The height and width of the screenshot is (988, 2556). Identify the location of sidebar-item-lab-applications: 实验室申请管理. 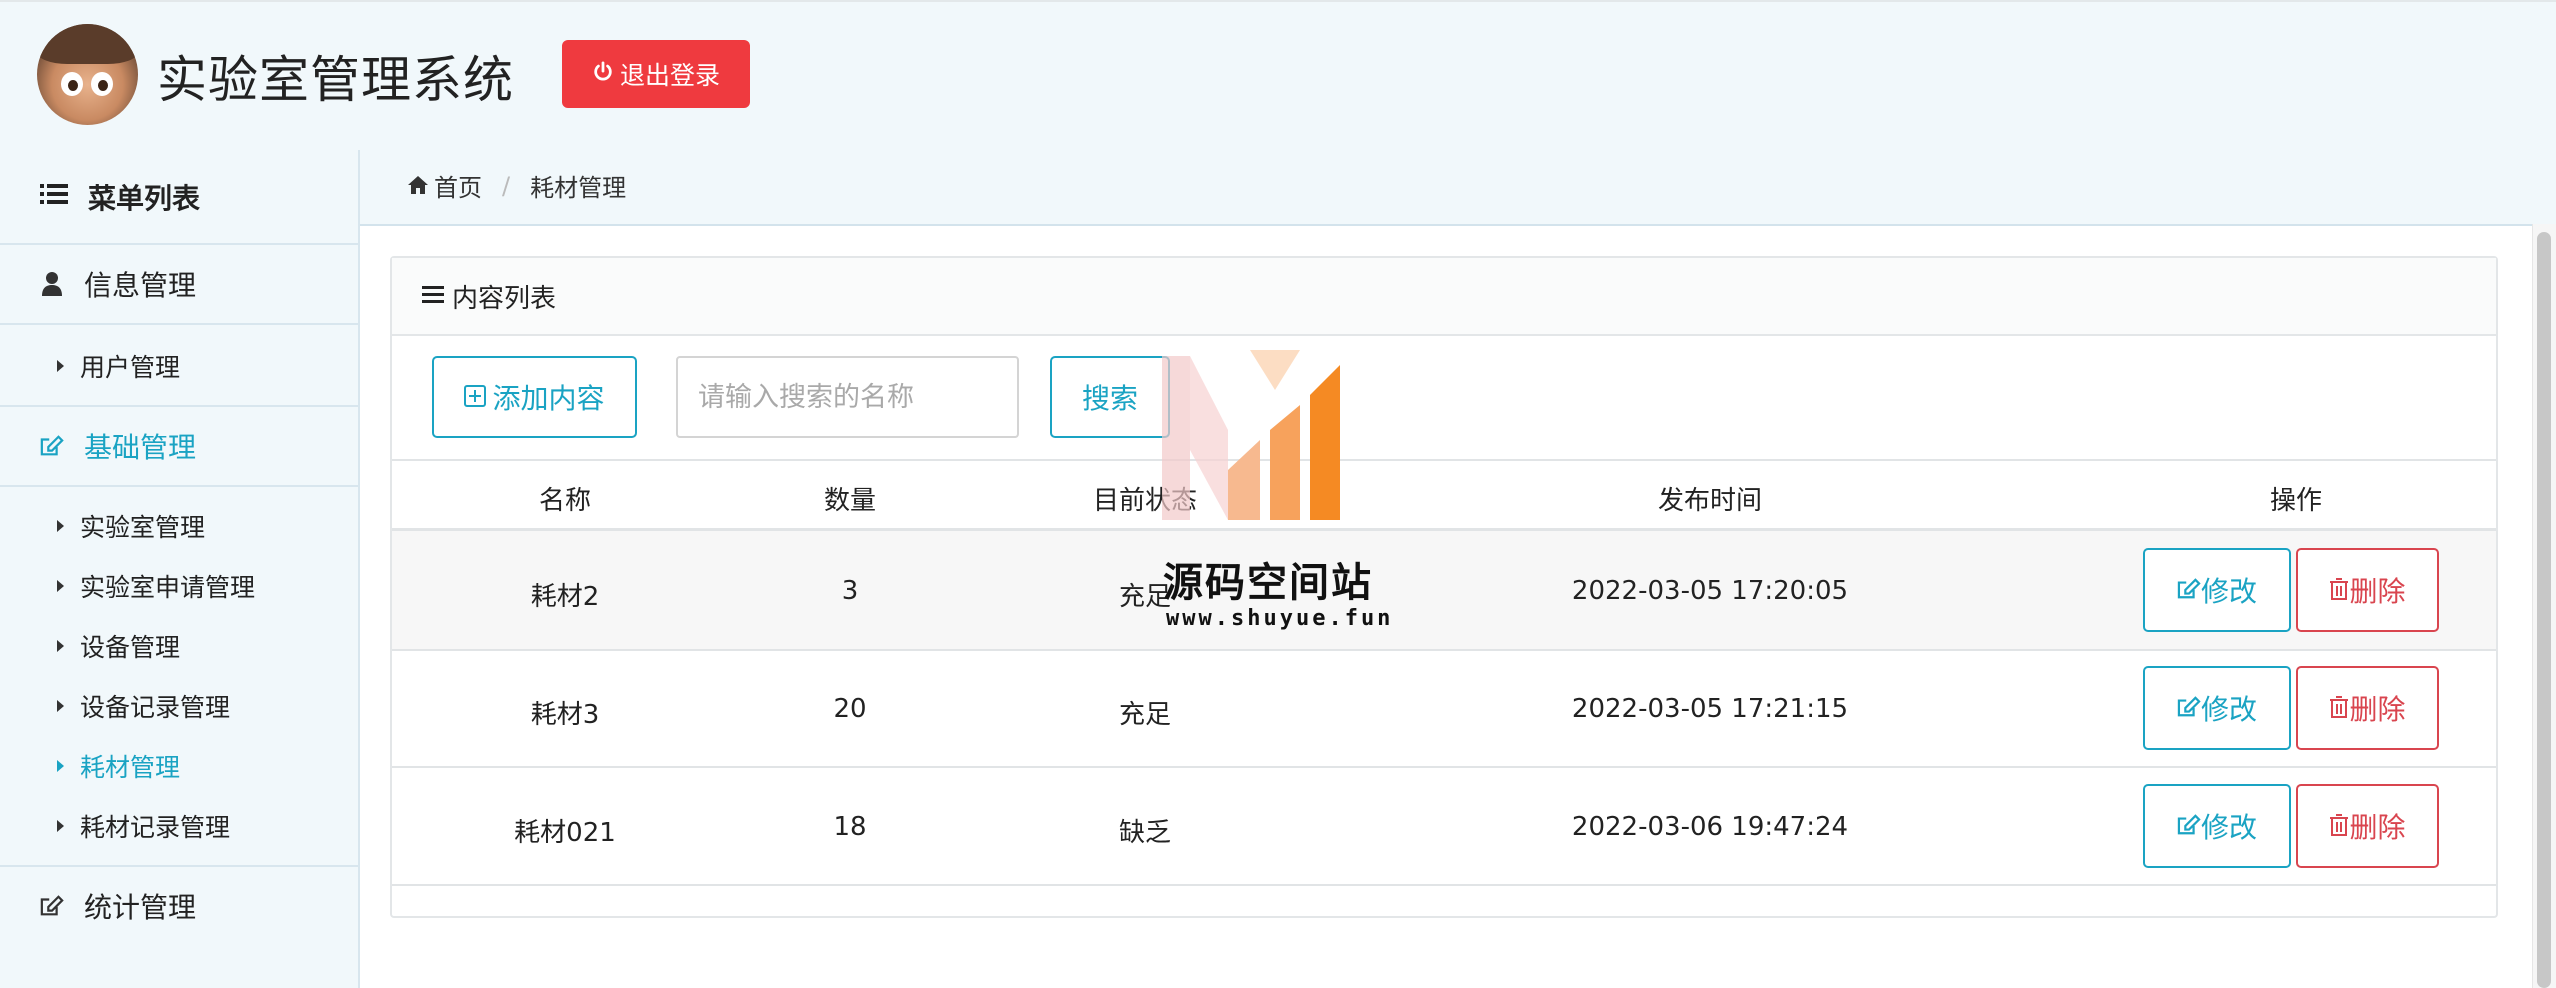
(179, 586).